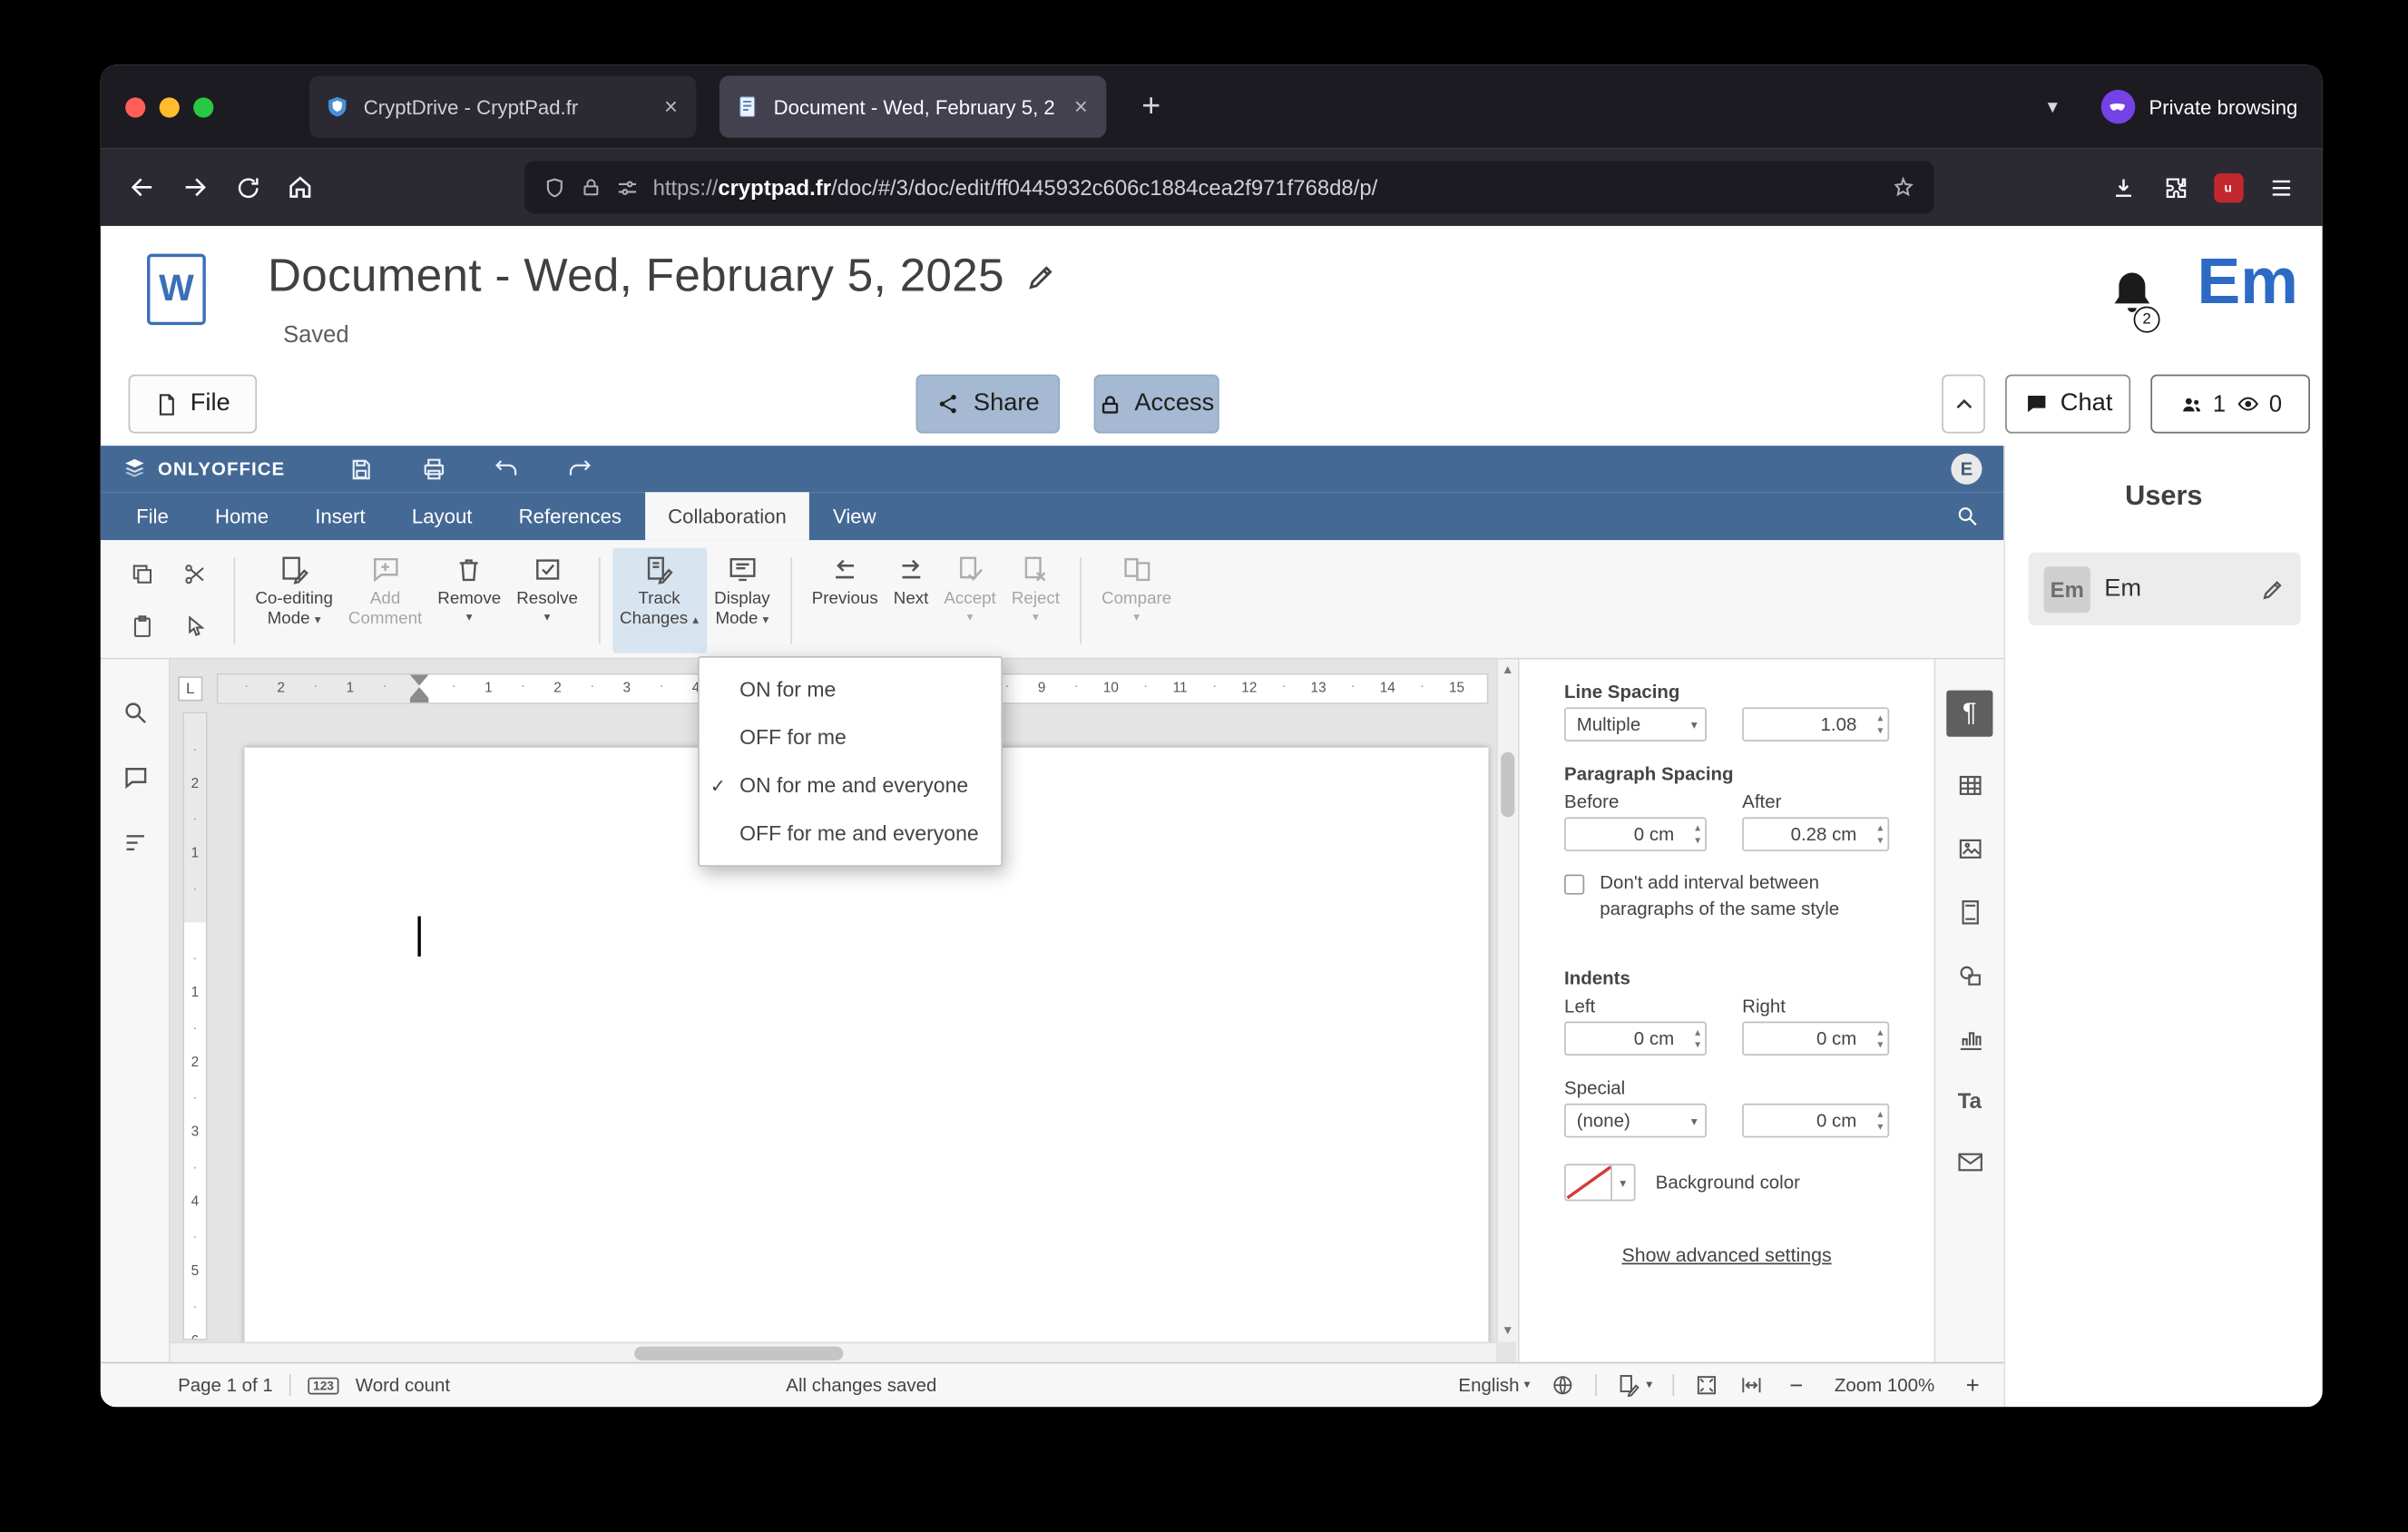 This screenshot has width=2408, height=1532. I want to click on print-icon, so click(433, 468).